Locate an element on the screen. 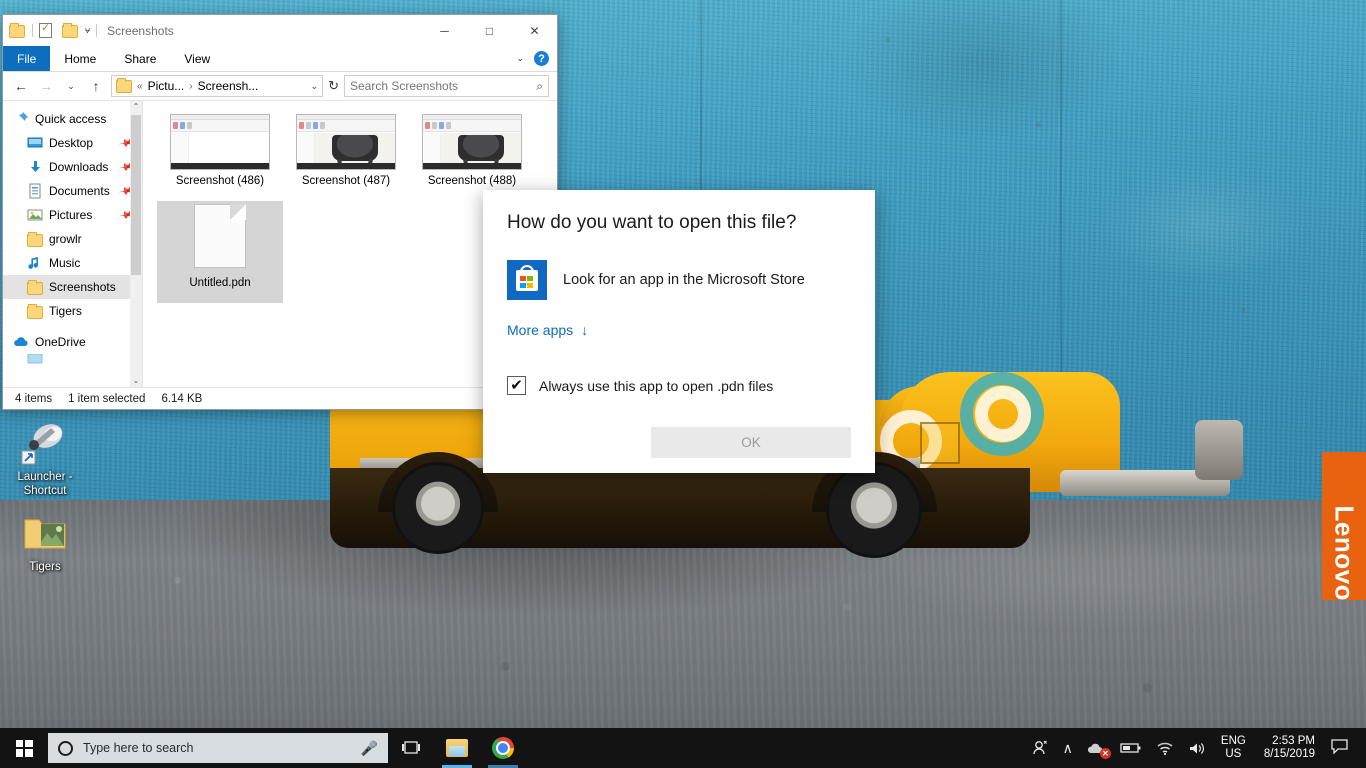 The image size is (1366, 768). window-title: Screenshots is located at coordinates (140, 30).